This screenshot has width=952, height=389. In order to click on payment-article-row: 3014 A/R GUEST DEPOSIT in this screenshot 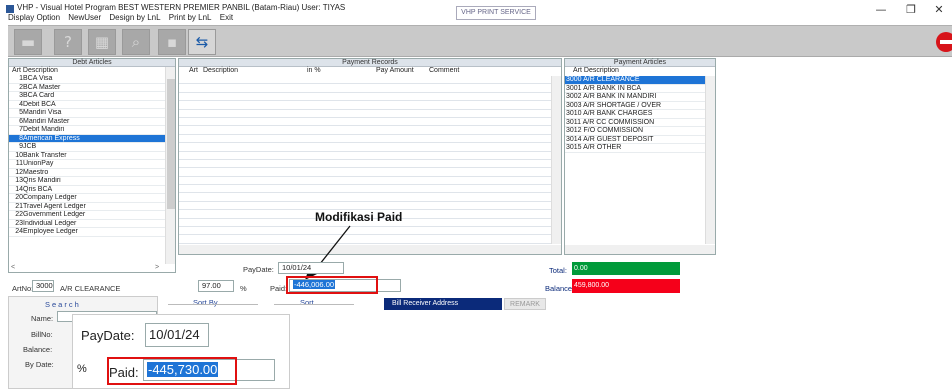, I will do `click(635, 140)`.